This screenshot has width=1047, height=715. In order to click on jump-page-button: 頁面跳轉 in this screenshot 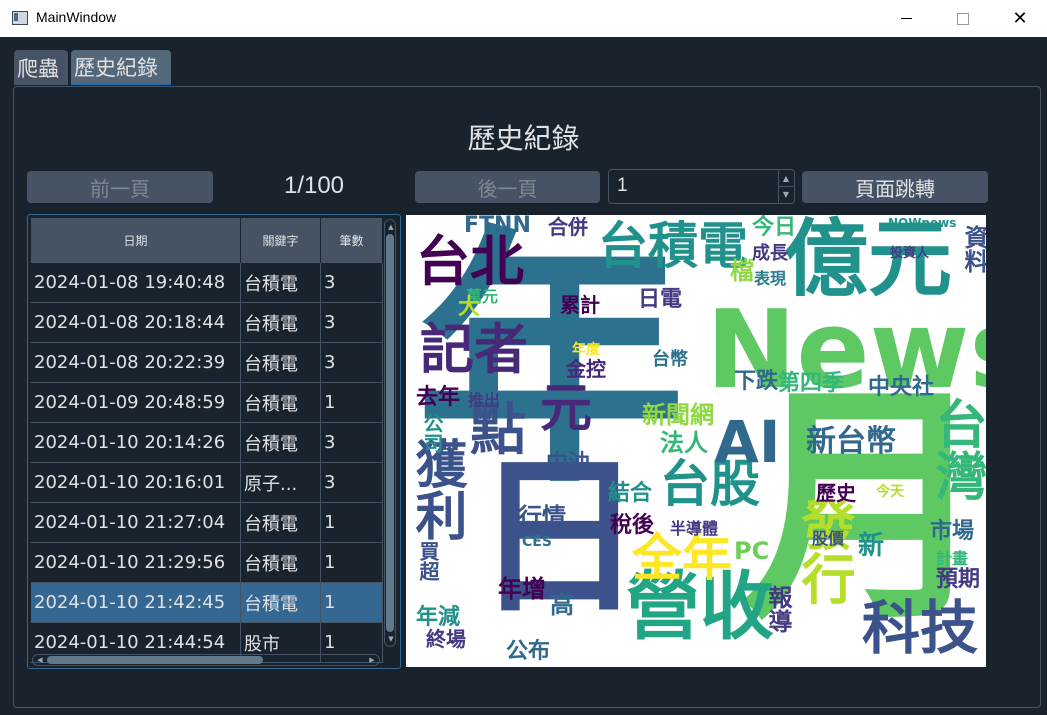, I will do `click(895, 187)`.